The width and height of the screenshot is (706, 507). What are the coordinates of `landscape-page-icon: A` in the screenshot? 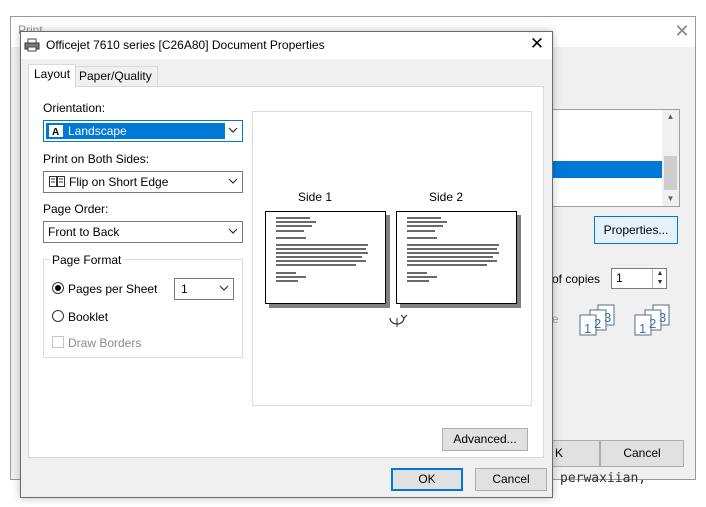 It's located at (56, 131).